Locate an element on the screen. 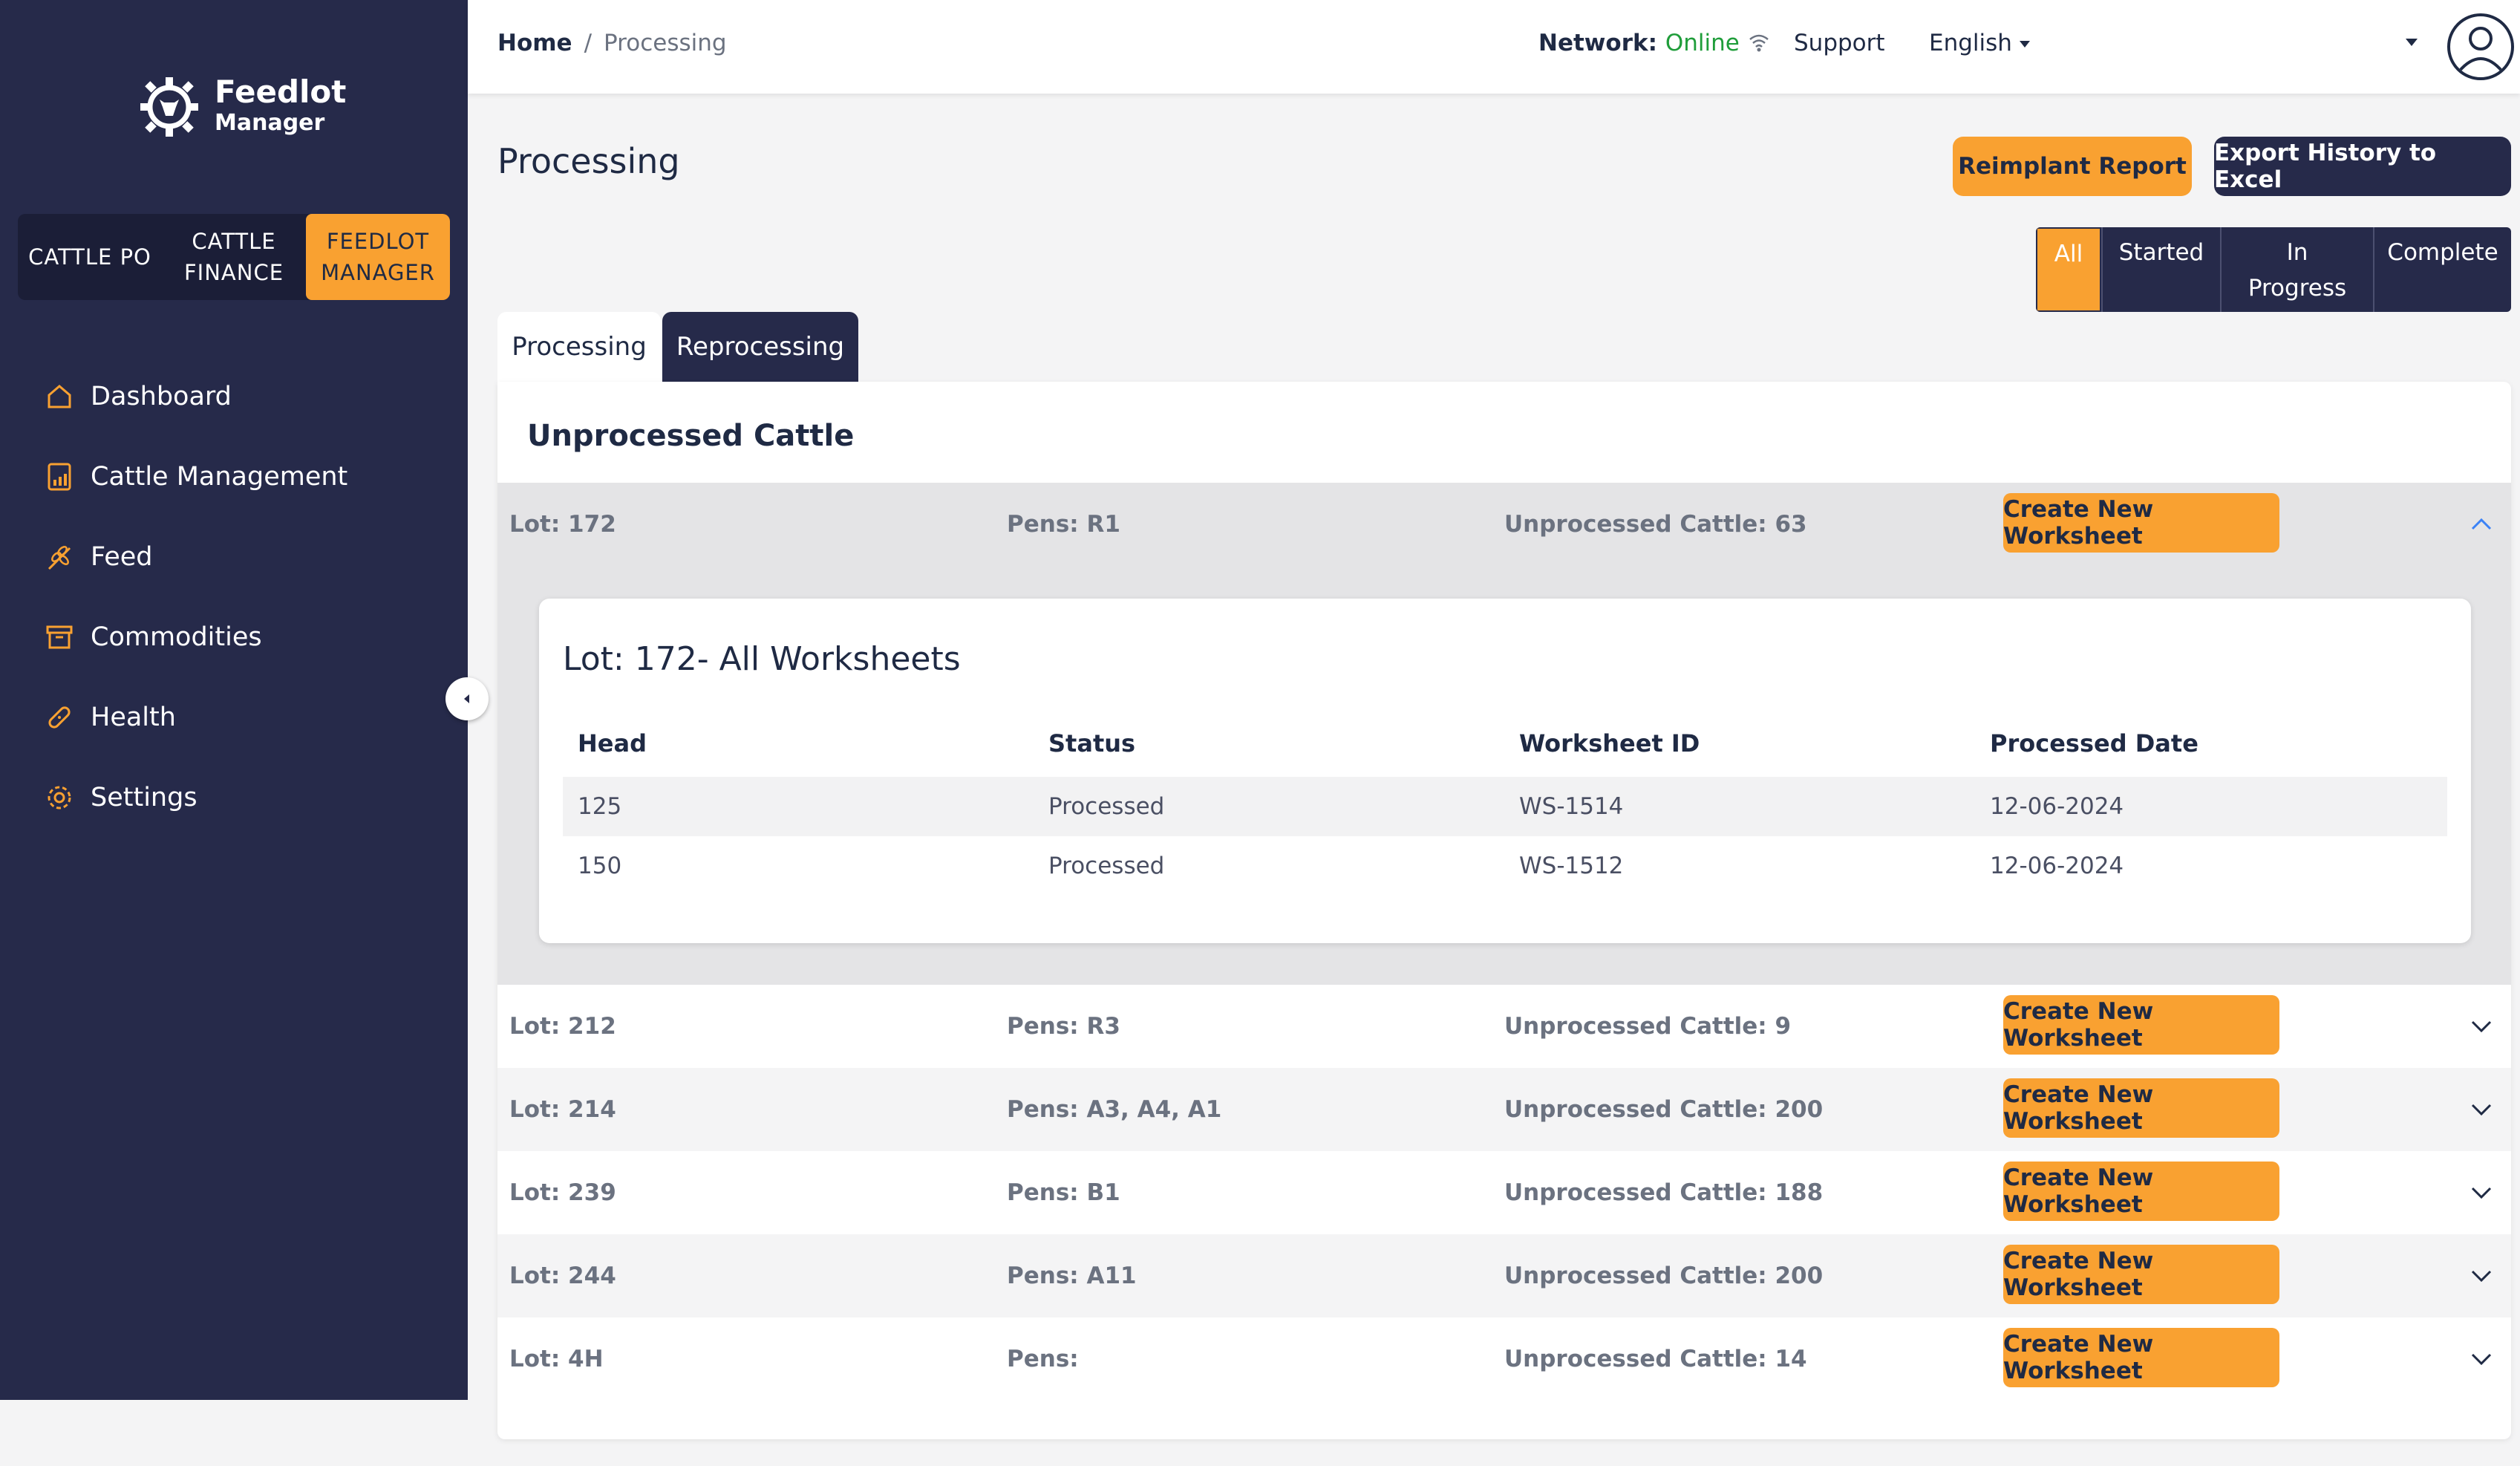 This screenshot has height=1466, width=2520. column-header-processed-date: Processed Date is located at coordinates (2094, 743).